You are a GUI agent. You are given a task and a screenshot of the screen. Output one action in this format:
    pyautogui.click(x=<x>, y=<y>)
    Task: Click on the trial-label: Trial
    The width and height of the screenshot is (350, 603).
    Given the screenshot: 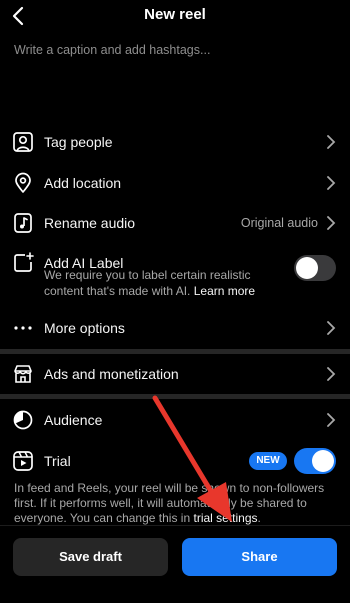 What is the action you would take?
    pyautogui.click(x=57, y=461)
    